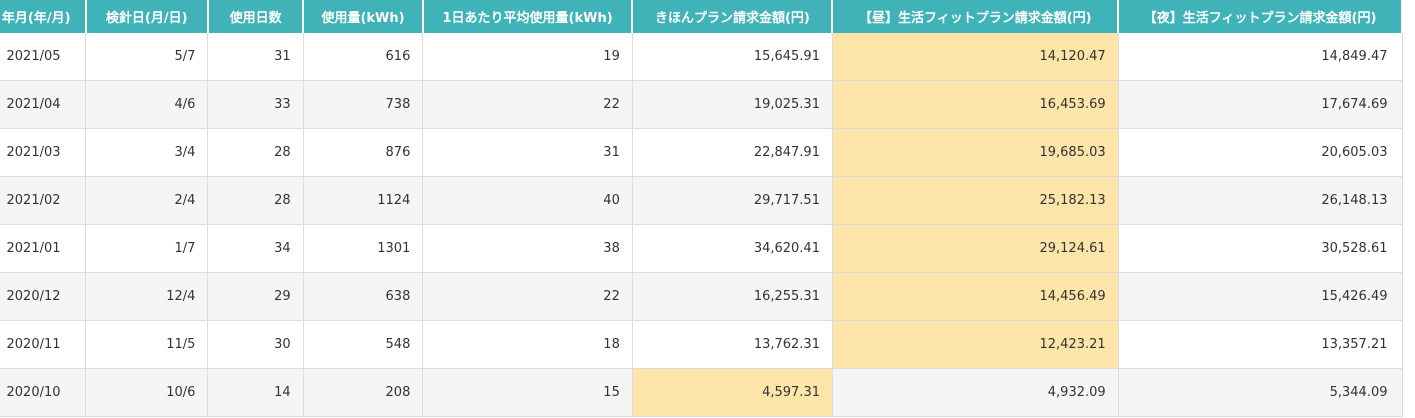  What do you see at coordinates (1260, 57) in the screenshot?
I see `cell-night-fit-plan-charge: 14,849.47` at bounding box center [1260, 57].